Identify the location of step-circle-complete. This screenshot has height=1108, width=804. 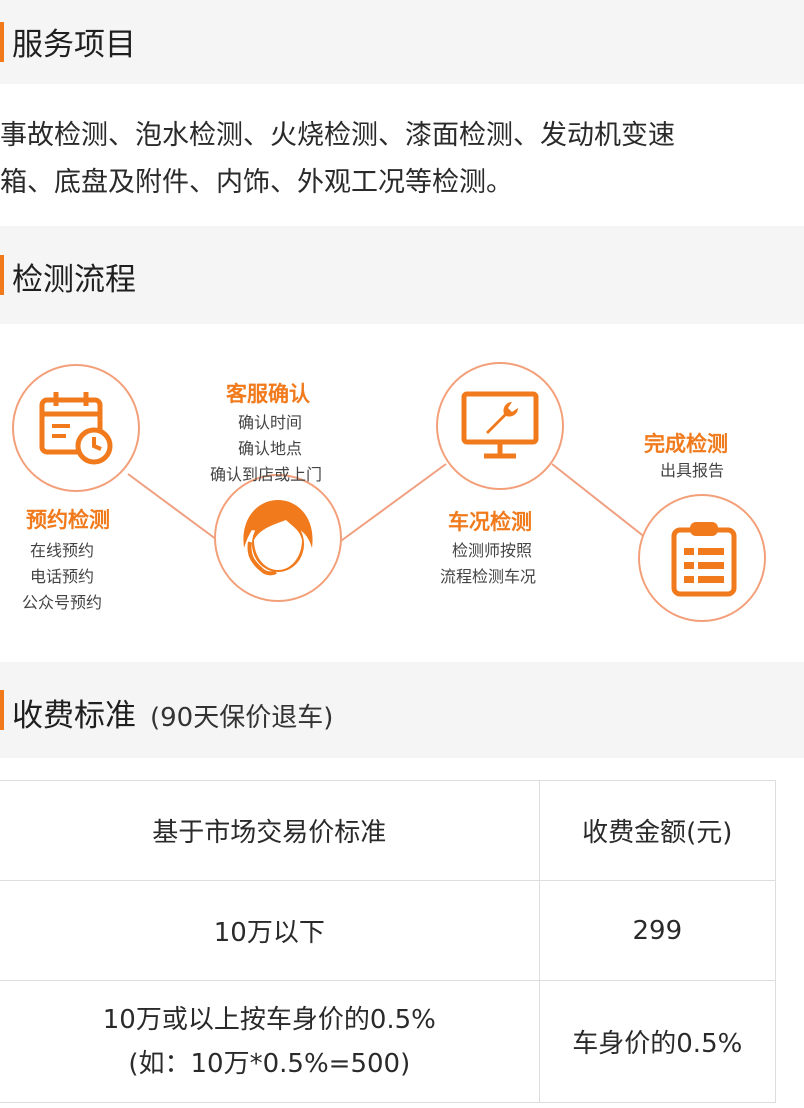
(702, 558).